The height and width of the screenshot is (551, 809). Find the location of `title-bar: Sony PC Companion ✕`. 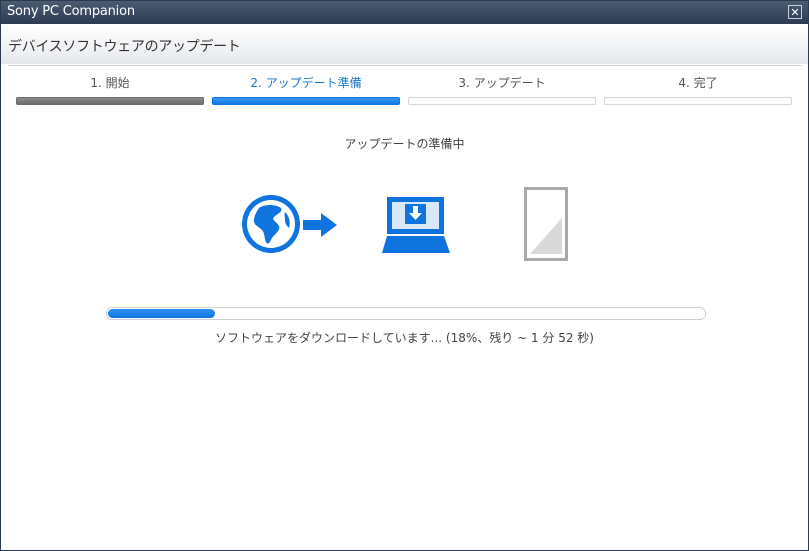

title-bar: Sony PC Companion ✕ is located at coordinates (404, 12).